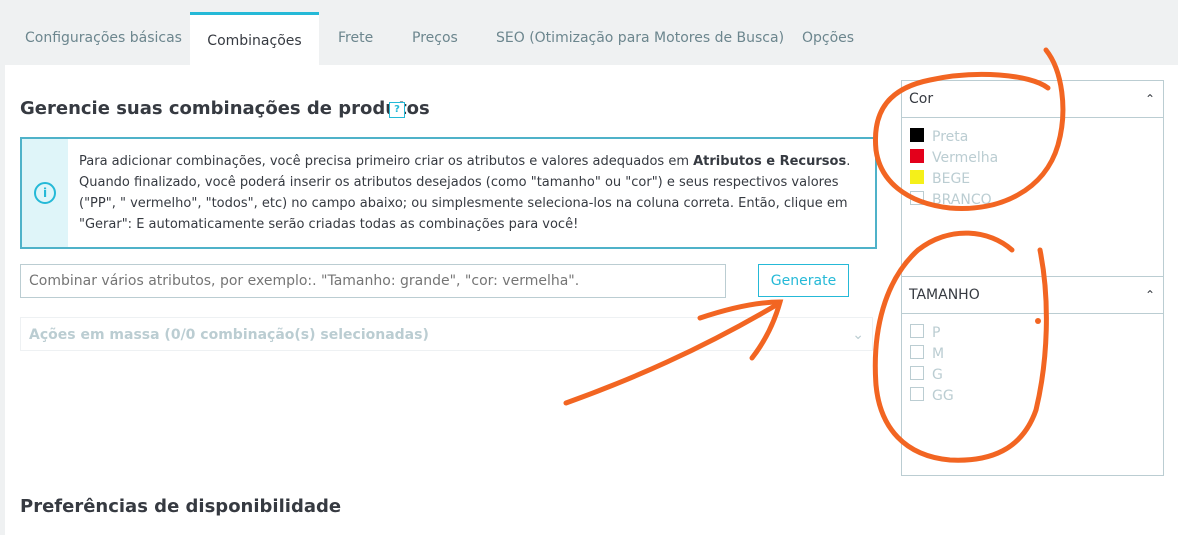 This screenshot has height=535, width=1178. Describe the element at coordinates (937, 375) in the screenshot. I see `attribute-value-label: G` at that location.